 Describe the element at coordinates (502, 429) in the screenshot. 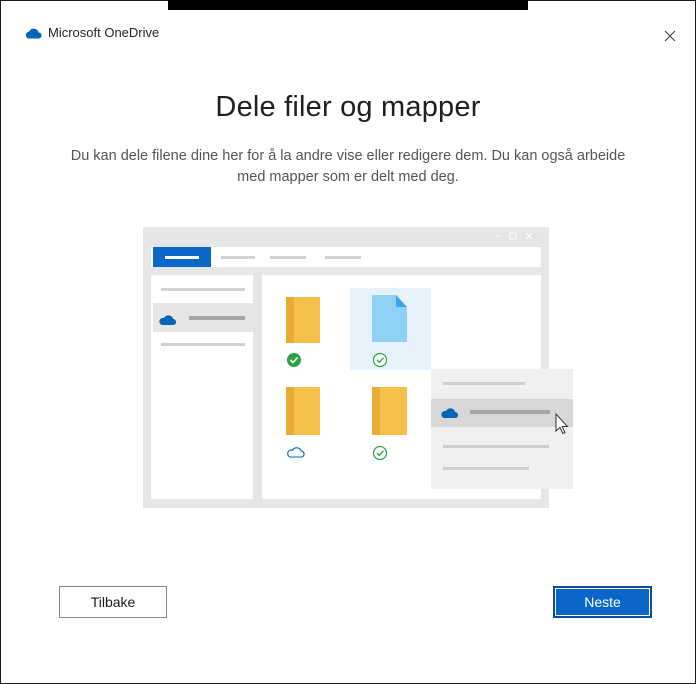

I see `illustration-context-menu` at that location.